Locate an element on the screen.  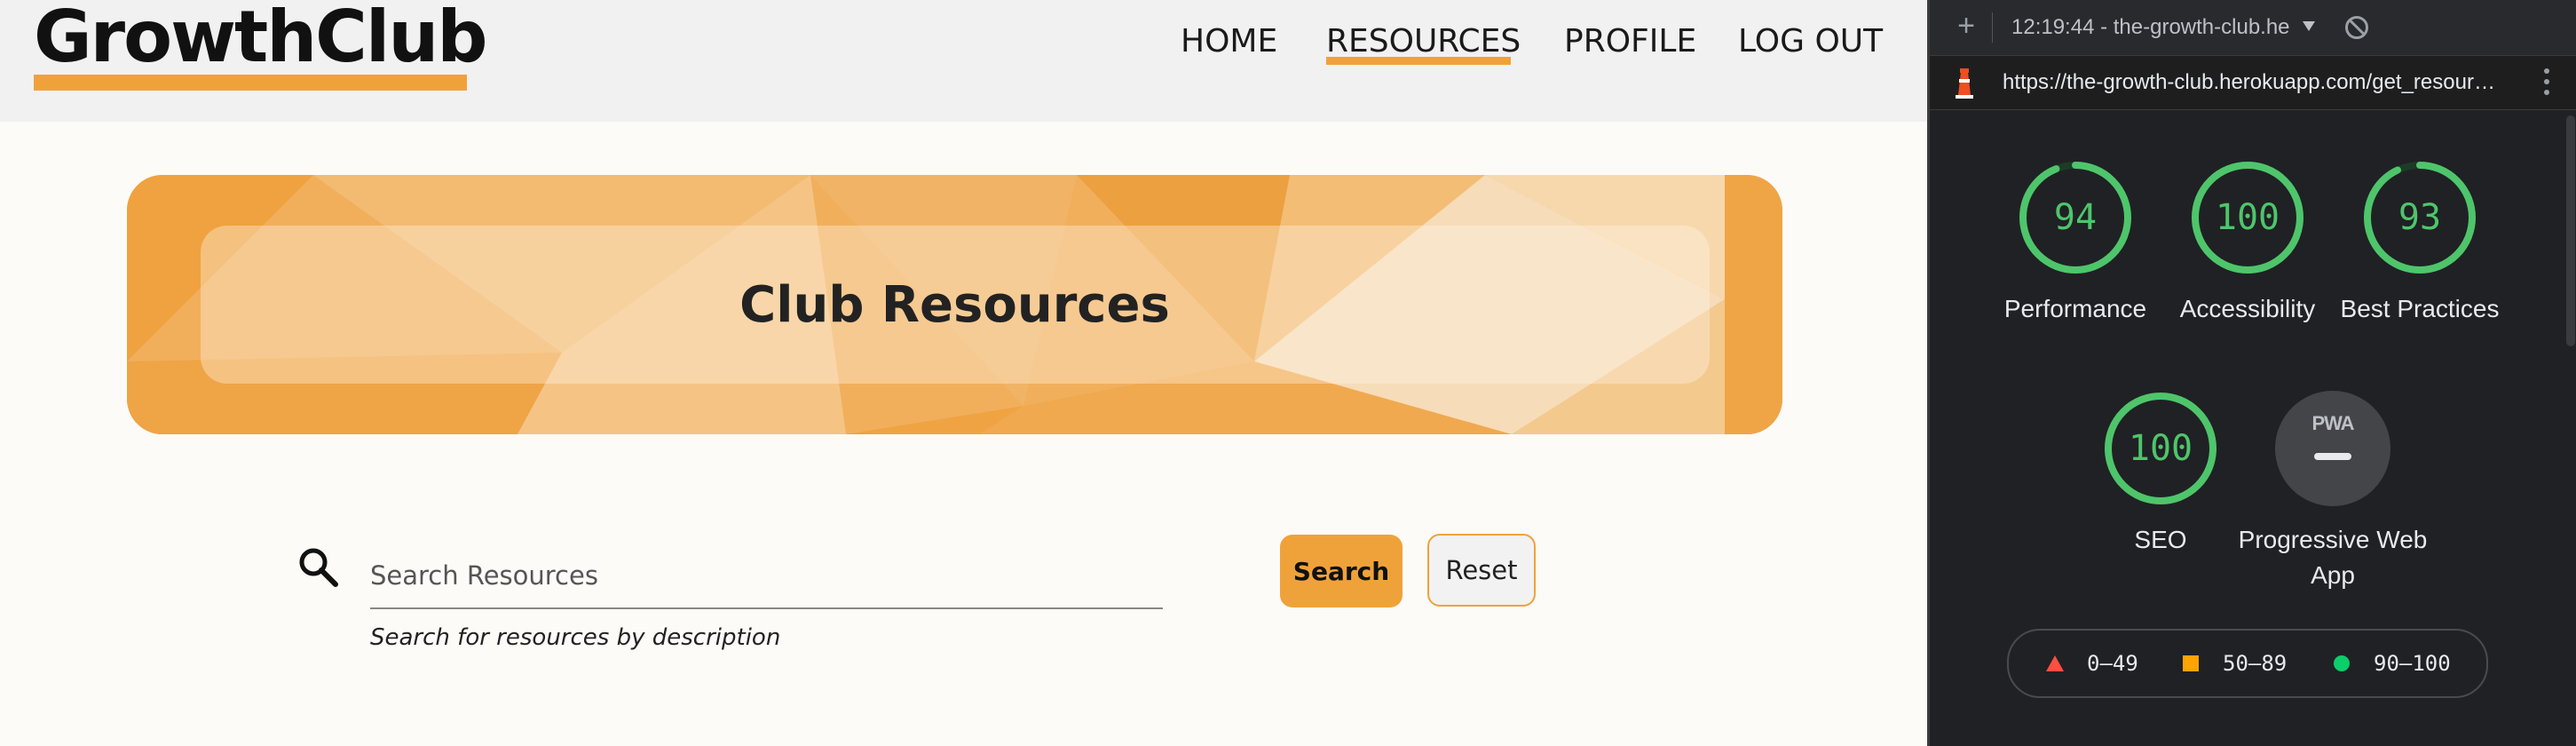
pwa-badge: PWA is located at coordinates (2332, 449).